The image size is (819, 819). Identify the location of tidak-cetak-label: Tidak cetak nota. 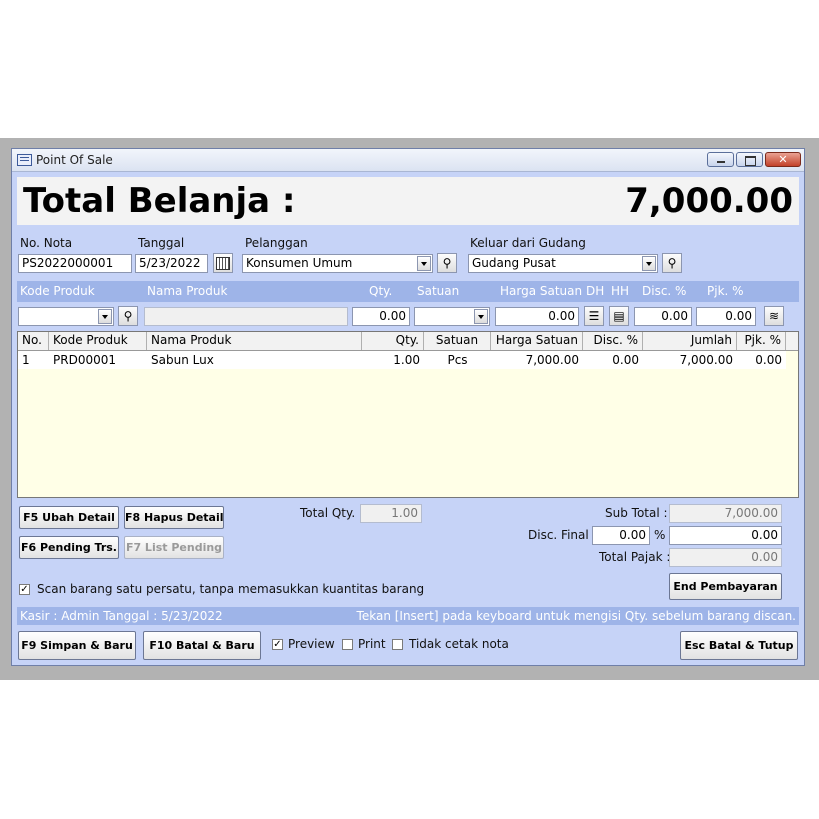
(459, 644).